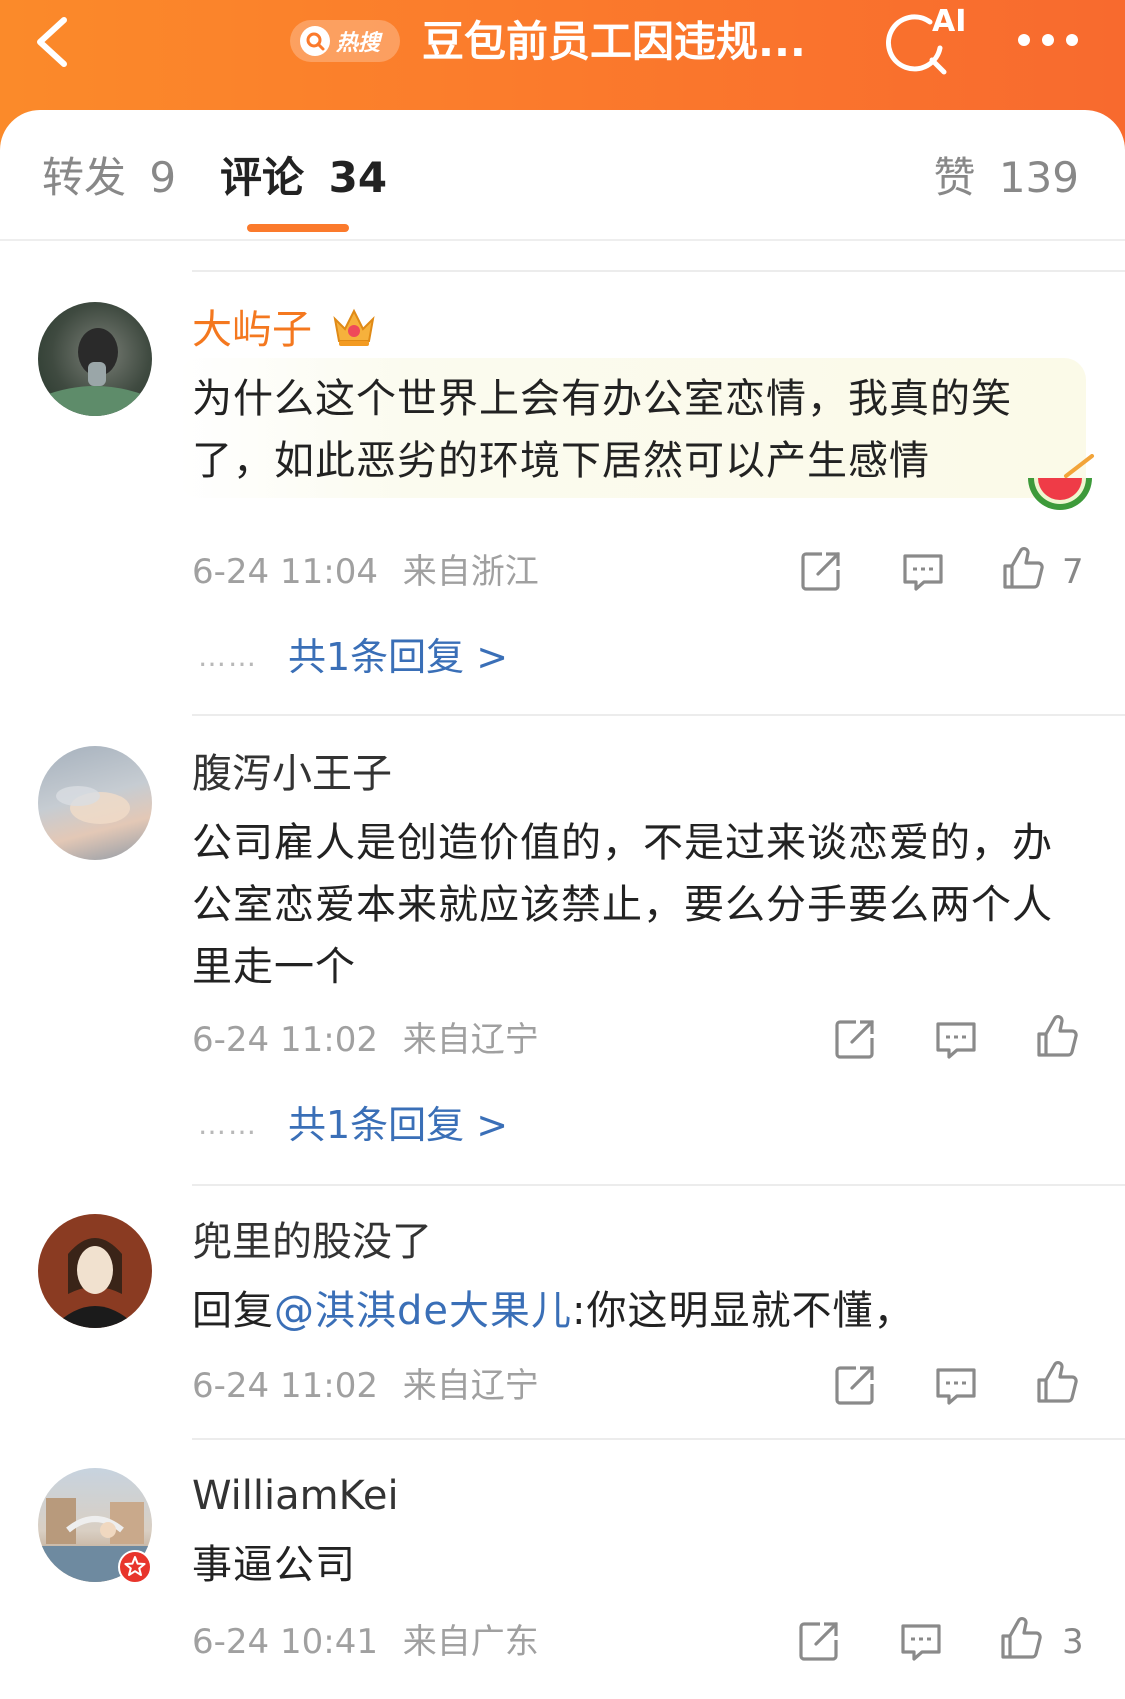  I want to click on comment-meta: 6-24 10:41 来自广东, so click(365, 1642).